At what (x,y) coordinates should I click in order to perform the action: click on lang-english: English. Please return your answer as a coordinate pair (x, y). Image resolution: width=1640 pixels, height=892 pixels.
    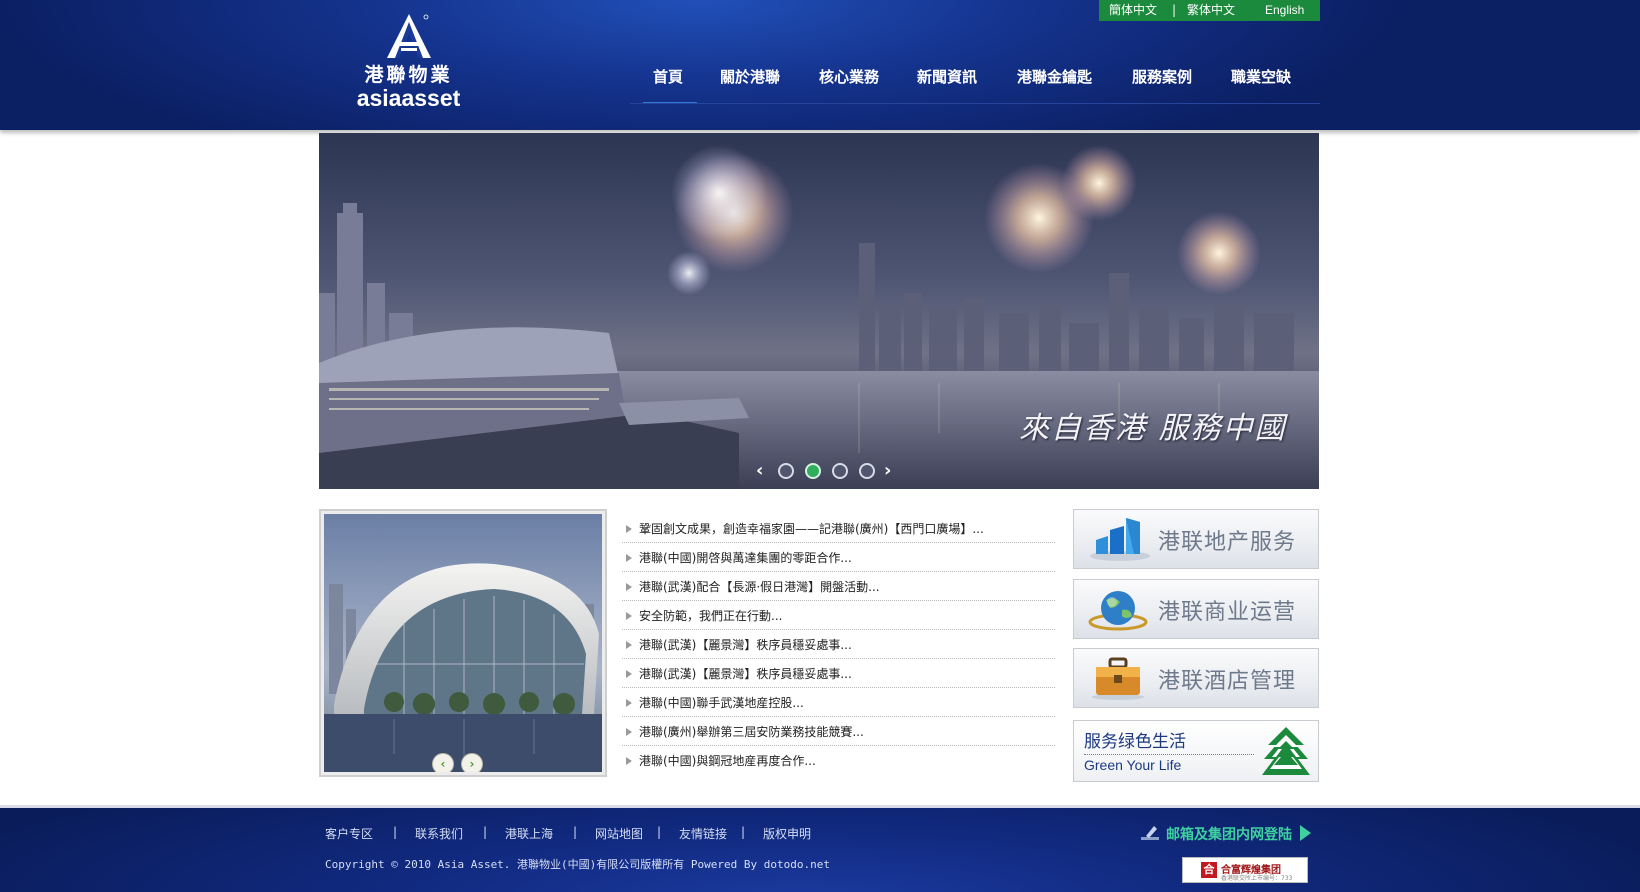
    Looking at the image, I should click on (1284, 10).